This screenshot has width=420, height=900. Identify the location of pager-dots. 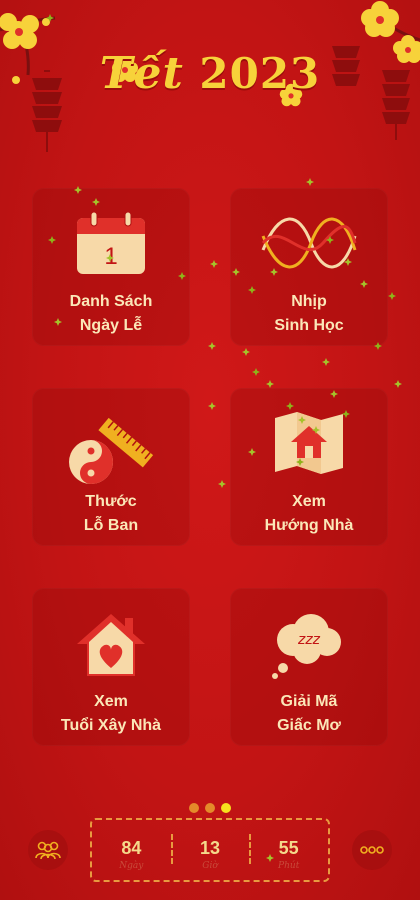
(210, 808).